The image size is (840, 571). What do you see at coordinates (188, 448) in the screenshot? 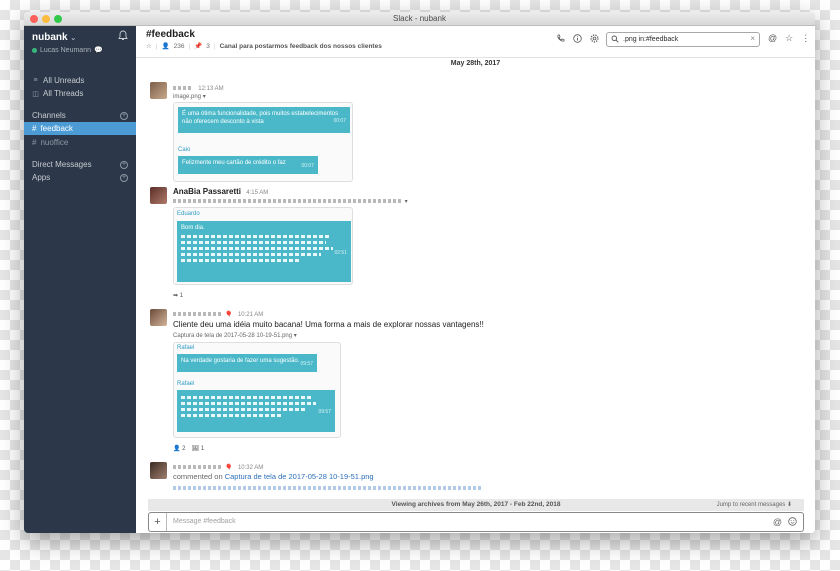
I see `reactions: 👤 2 🖼 1` at bounding box center [188, 448].